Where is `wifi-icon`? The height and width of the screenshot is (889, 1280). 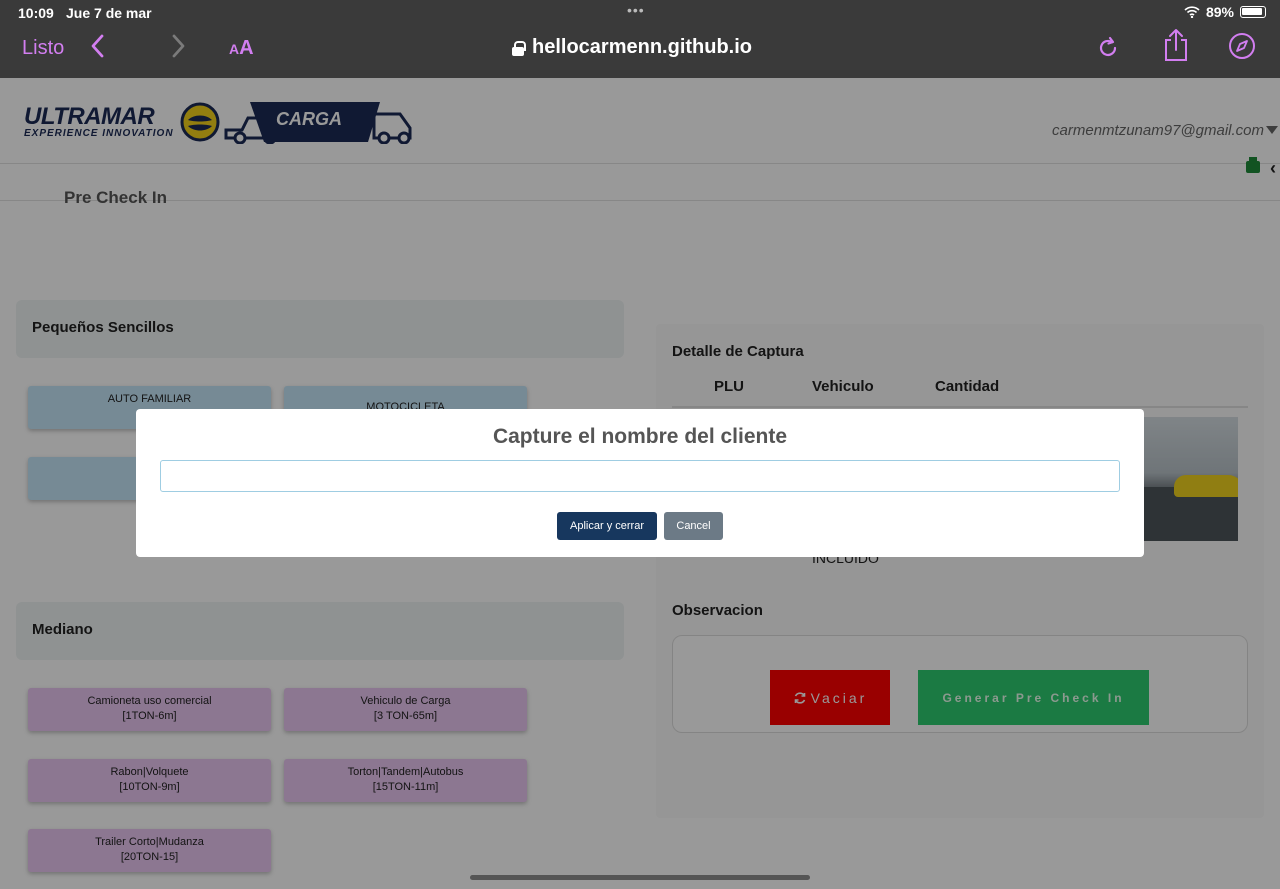
wifi-icon is located at coordinates (1192, 12).